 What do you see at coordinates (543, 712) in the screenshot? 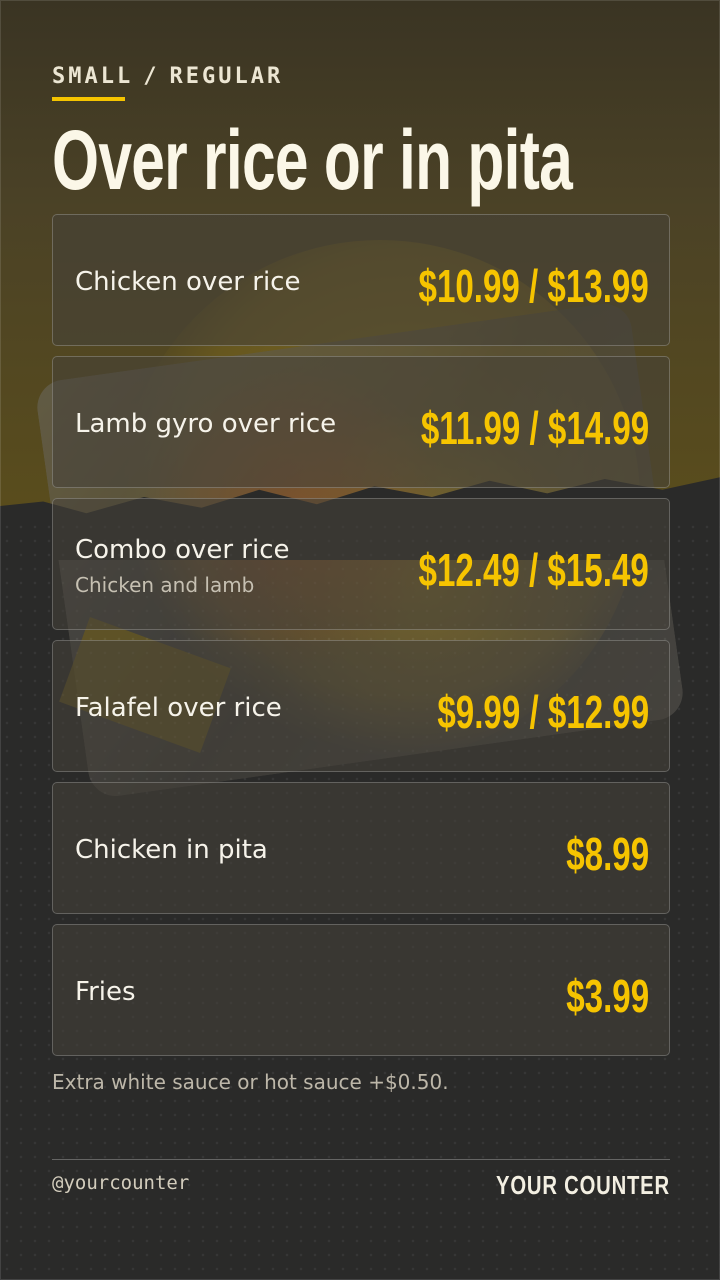
I see `menu-item-price: $9.99 / $12.99` at bounding box center [543, 712].